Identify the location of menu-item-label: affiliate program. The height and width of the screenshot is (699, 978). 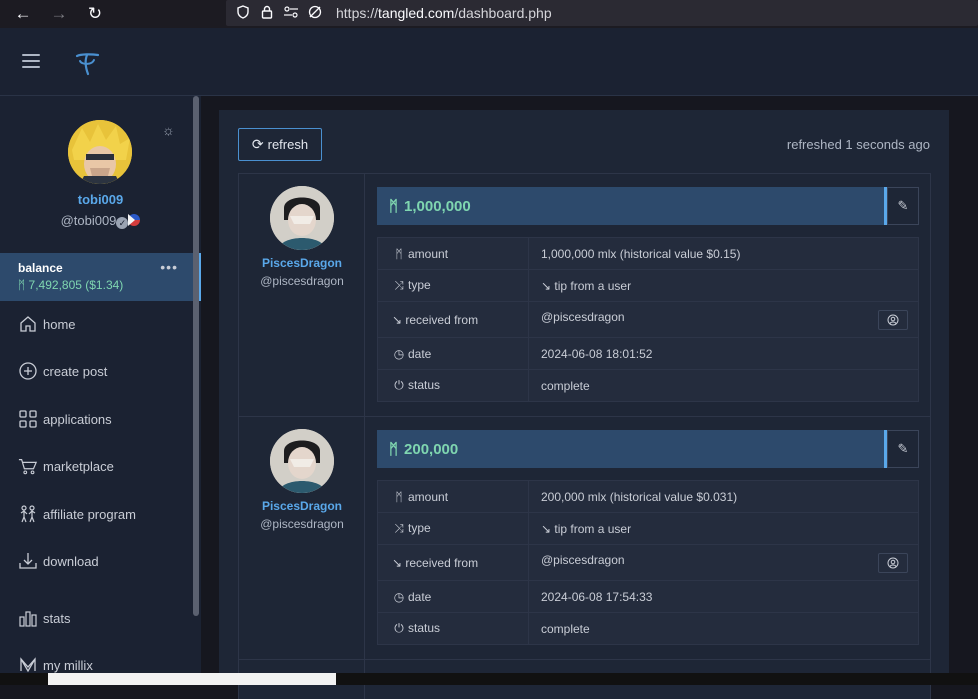
(89, 514).